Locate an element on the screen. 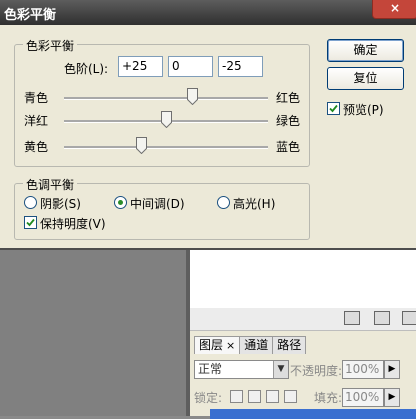 The height and width of the screenshot is (419, 416). level-input-yellow-blue: -25 is located at coordinates (240, 66).